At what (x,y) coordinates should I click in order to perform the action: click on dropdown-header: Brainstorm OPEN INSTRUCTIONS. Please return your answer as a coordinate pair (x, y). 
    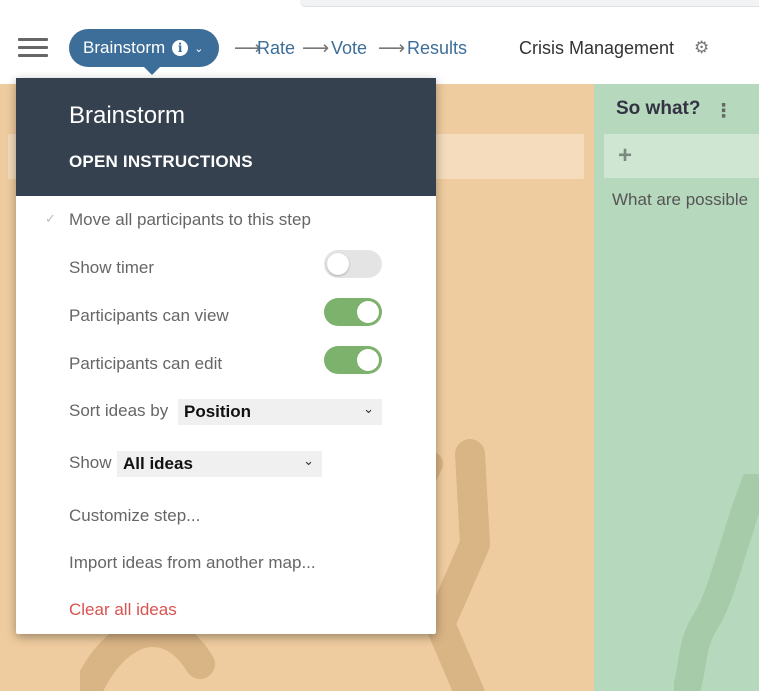
    Looking at the image, I should click on (226, 137).